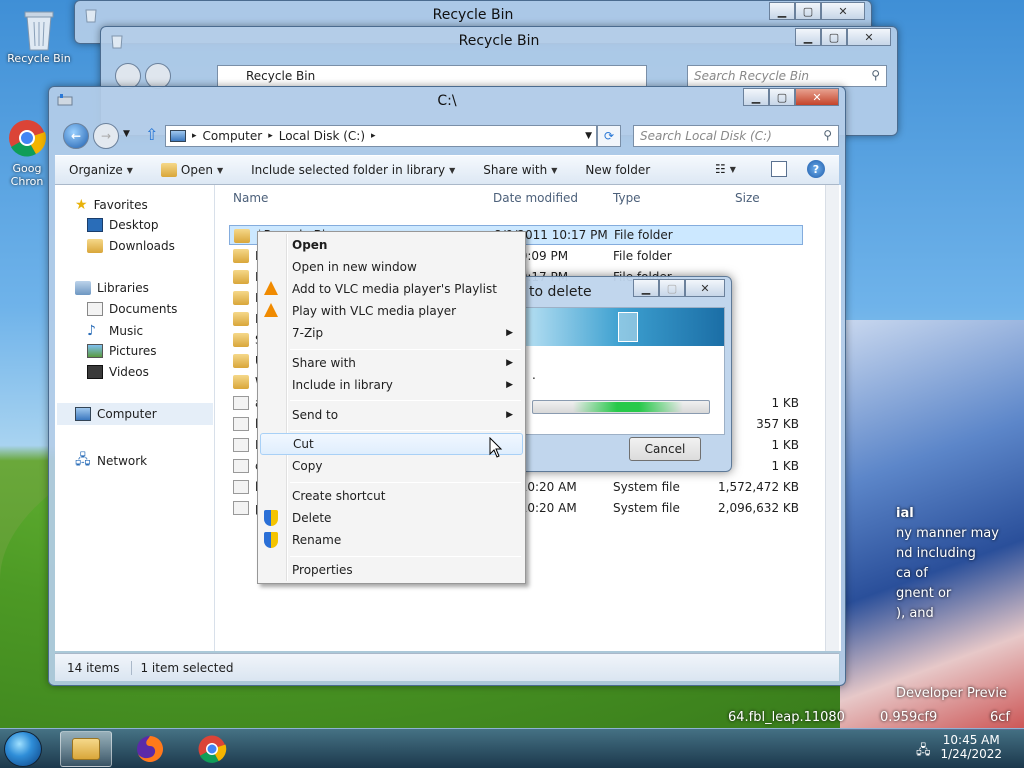  Describe the element at coordinates (133, 351) in the screenshot. I see `nav-label: Pictures` at that location.